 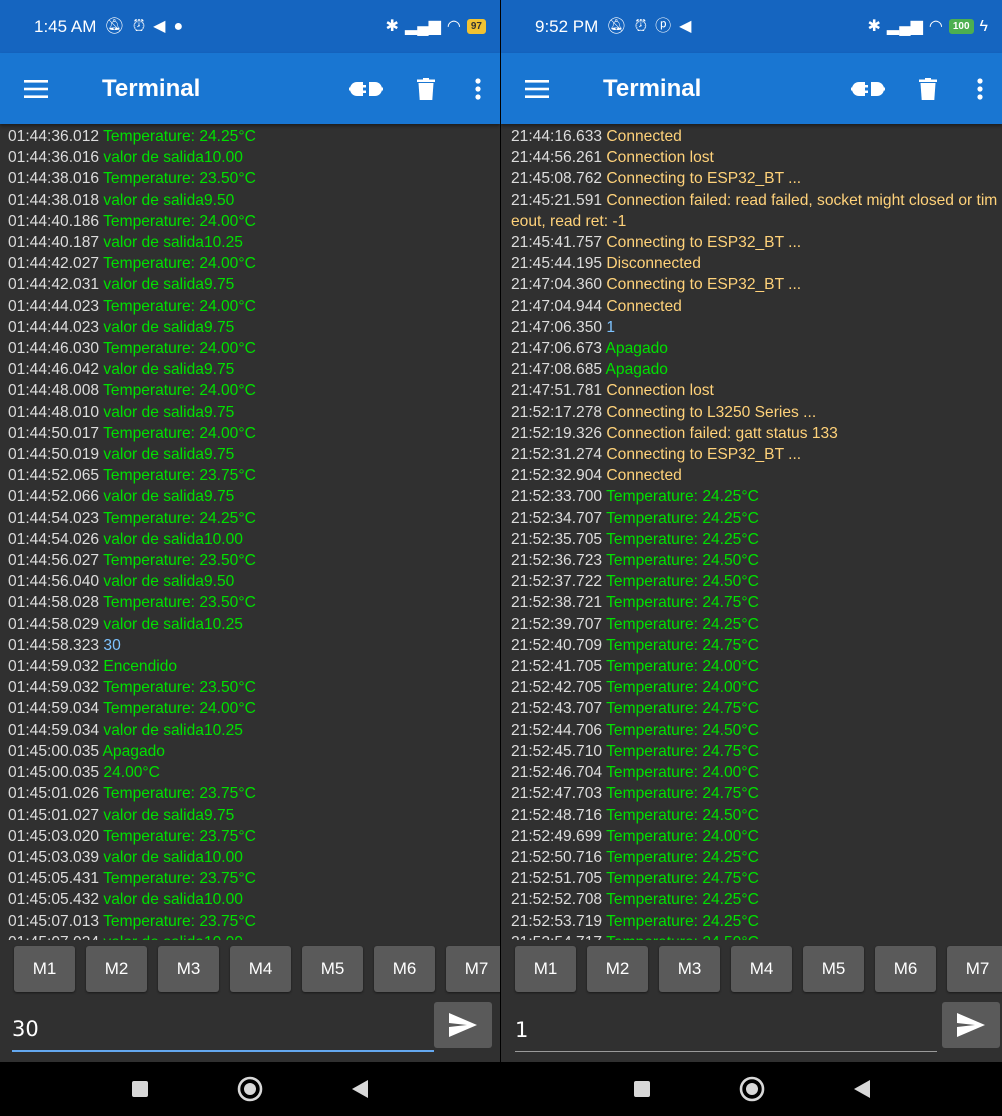 What do you see at coordinates (56, 264) in the screenshot?
I see `line-timestamp: 01:44:42.027` at bounding box center [56, 264].